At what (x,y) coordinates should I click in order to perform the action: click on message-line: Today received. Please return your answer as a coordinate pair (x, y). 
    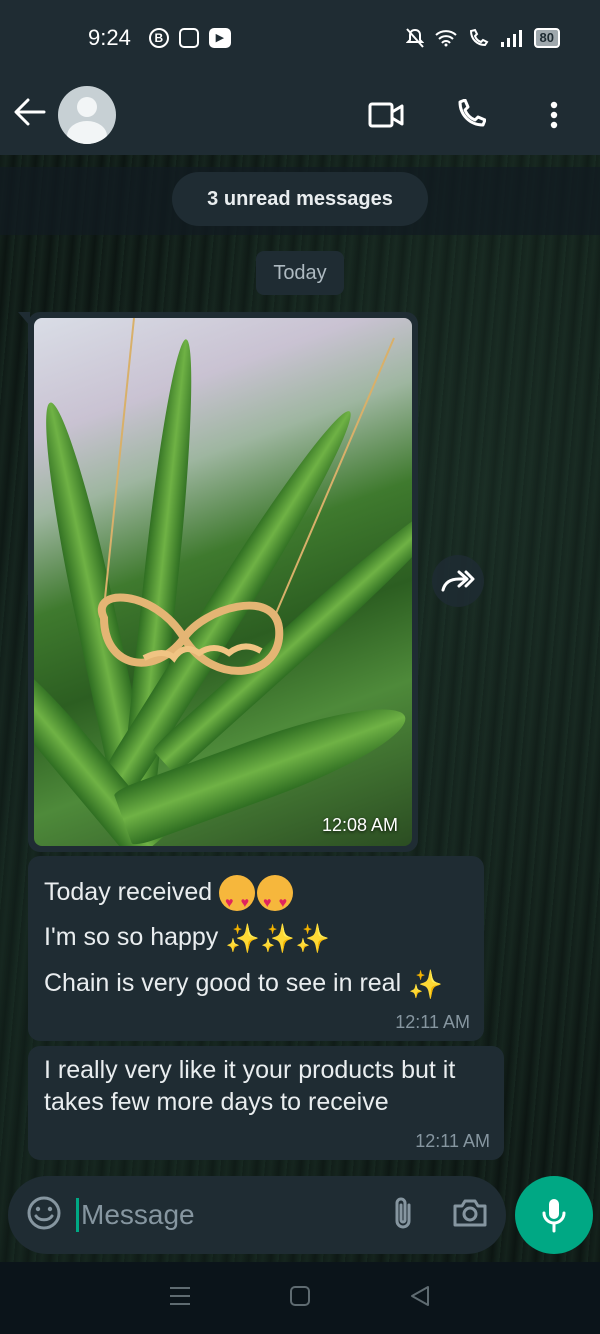
    Looking at the image, I should click on (256, 897).